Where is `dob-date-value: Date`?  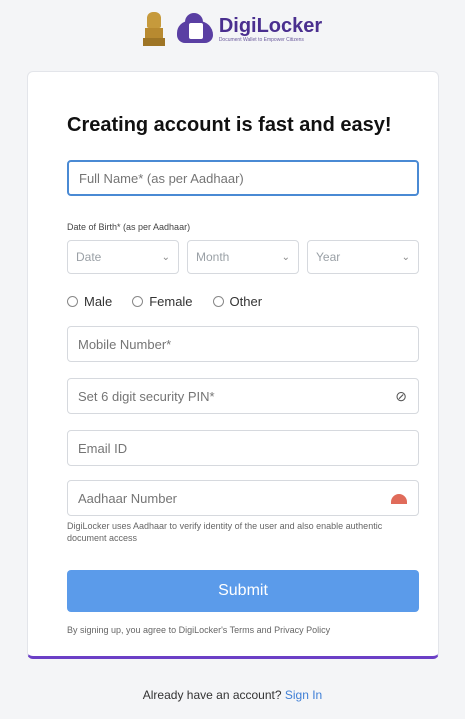 dob-date-value: Date is located at coordinates (89, 257).